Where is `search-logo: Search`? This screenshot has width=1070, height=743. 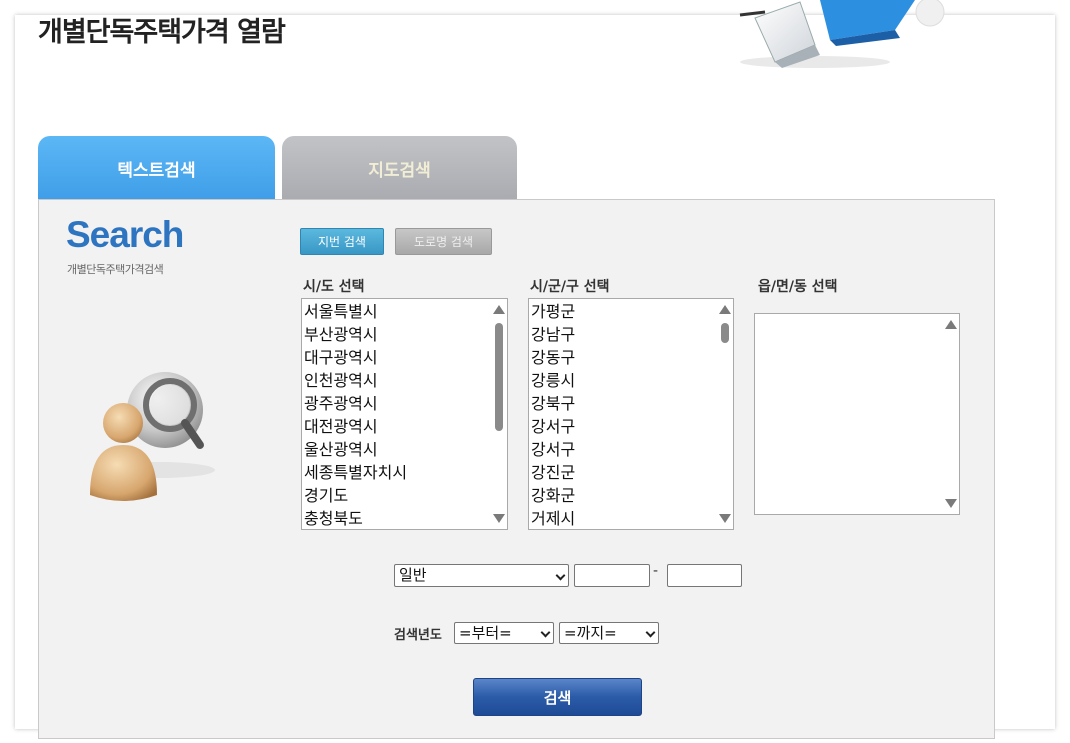
search-logo: Search is located at coordinates (125, 234).